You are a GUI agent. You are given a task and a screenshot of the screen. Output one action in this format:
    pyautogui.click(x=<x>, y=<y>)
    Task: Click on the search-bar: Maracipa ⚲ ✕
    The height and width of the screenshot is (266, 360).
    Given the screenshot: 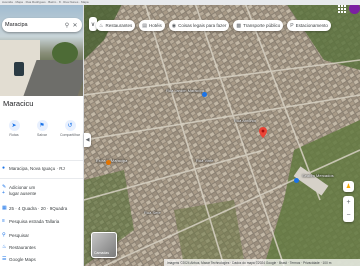 What is the action you would take?
    pyautogui.click(x=42, y=25)
    